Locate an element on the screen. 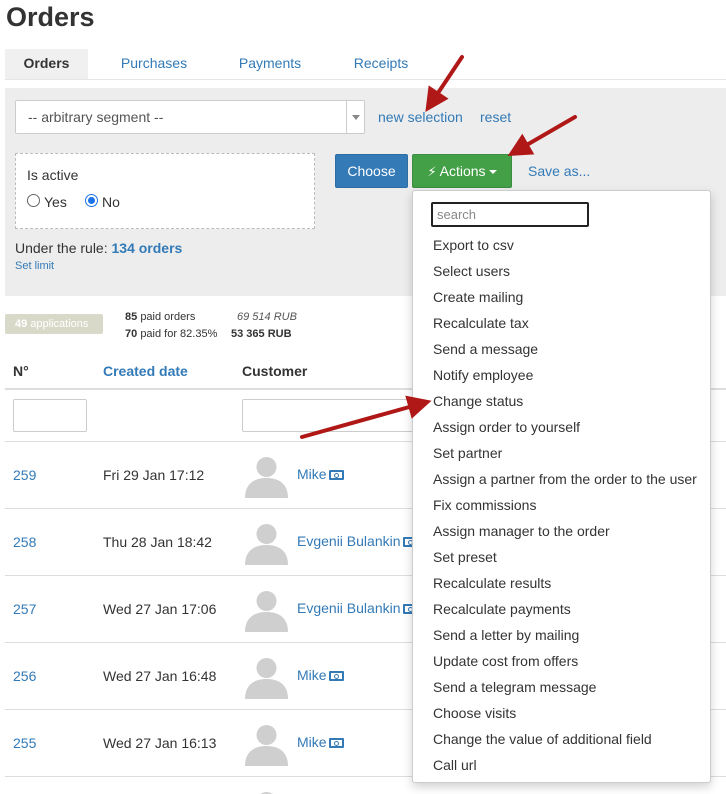 This screenshot has height=794, width=726. action-change-additional-field: Change the value of additional field is located at coordinates (561, 739).